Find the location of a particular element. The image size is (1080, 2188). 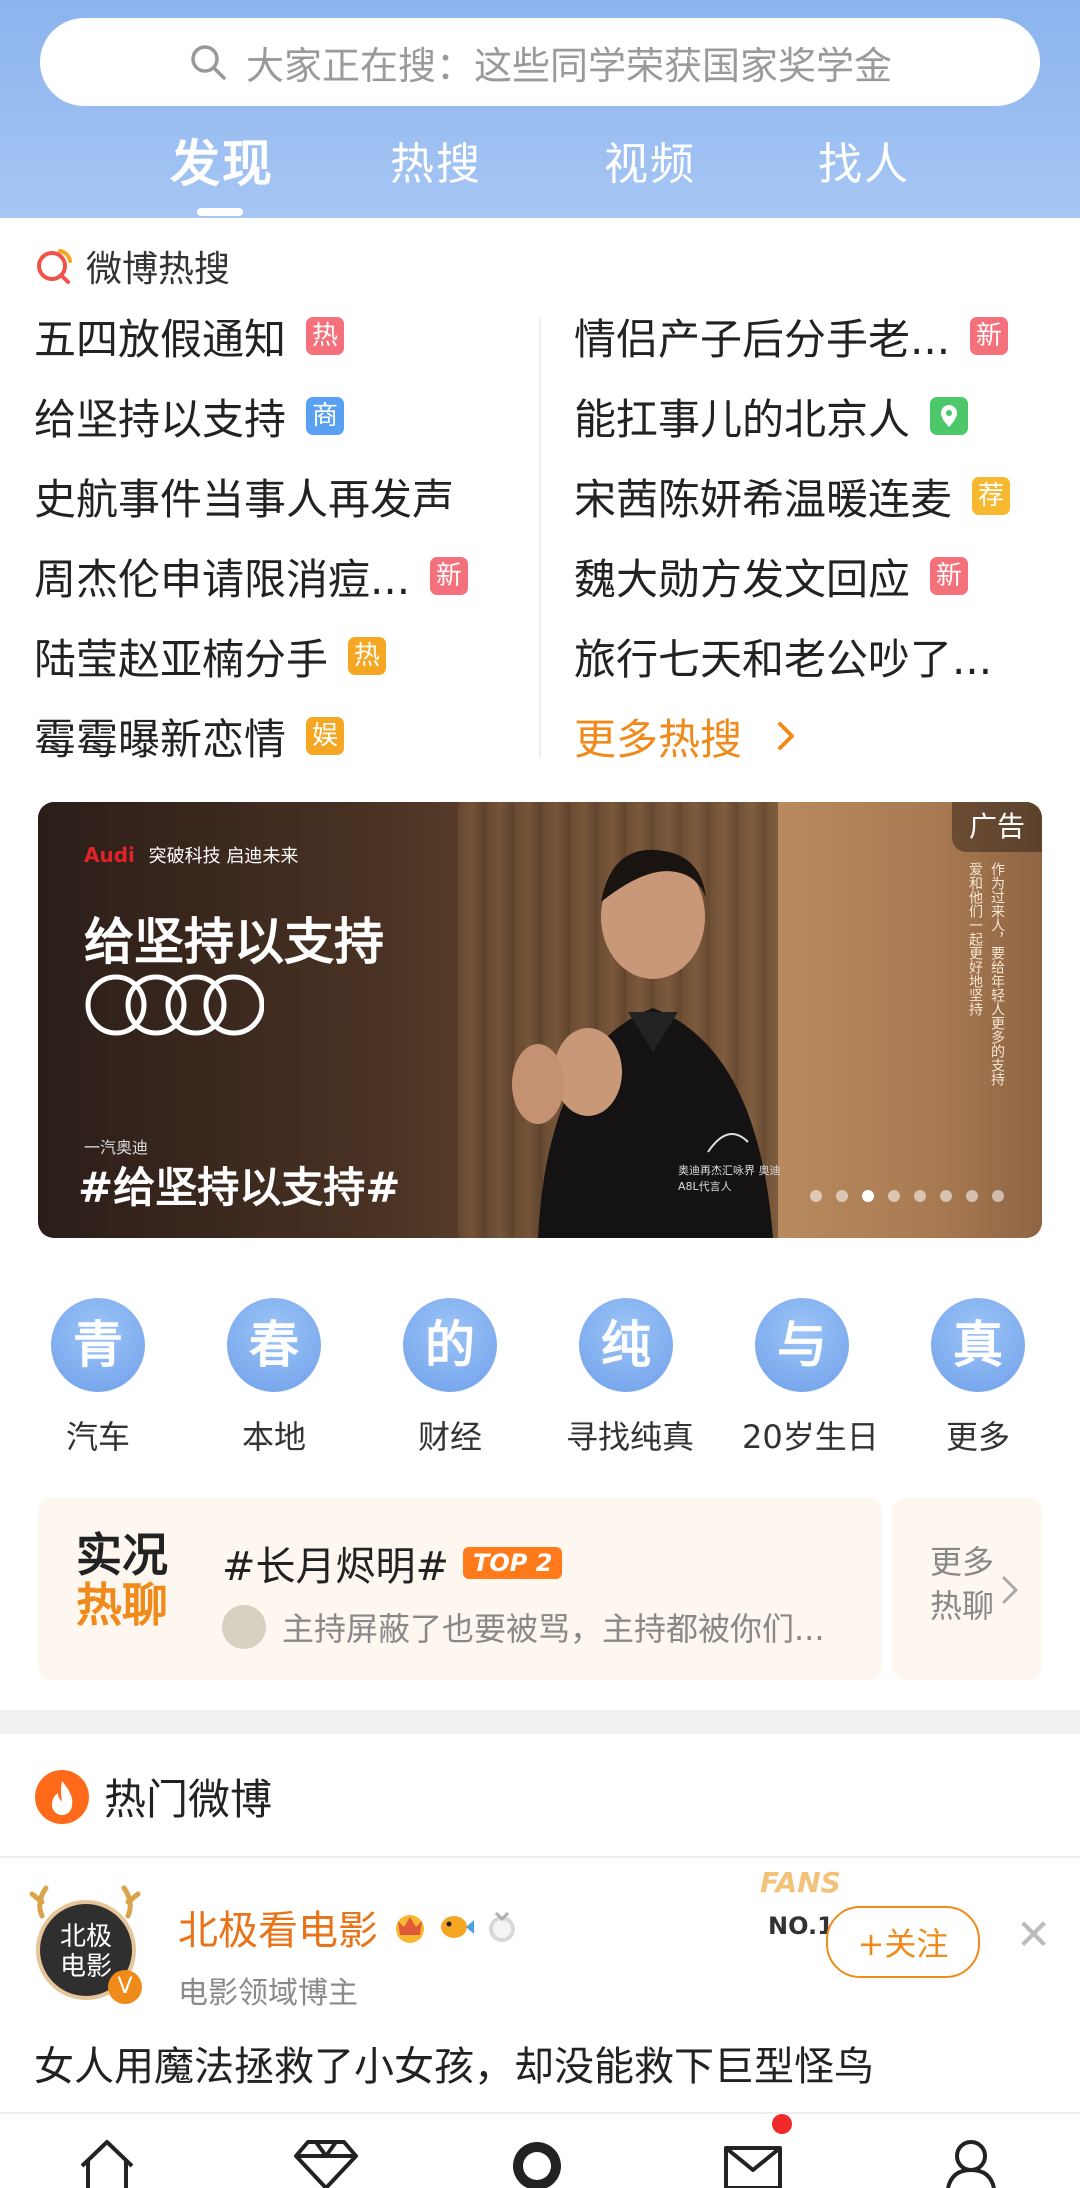

tab-video: 视频 is located at coordinates (650, 160).